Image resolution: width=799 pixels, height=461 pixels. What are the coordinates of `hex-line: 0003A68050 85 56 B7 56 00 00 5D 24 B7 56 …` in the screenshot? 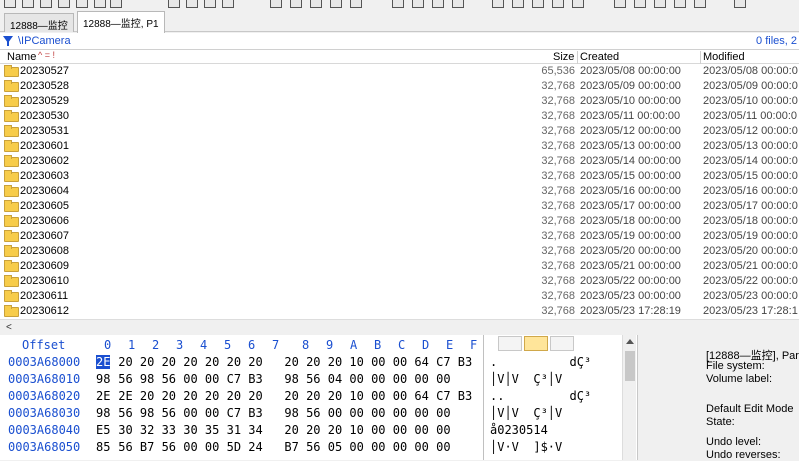 It's located at (318, 447).